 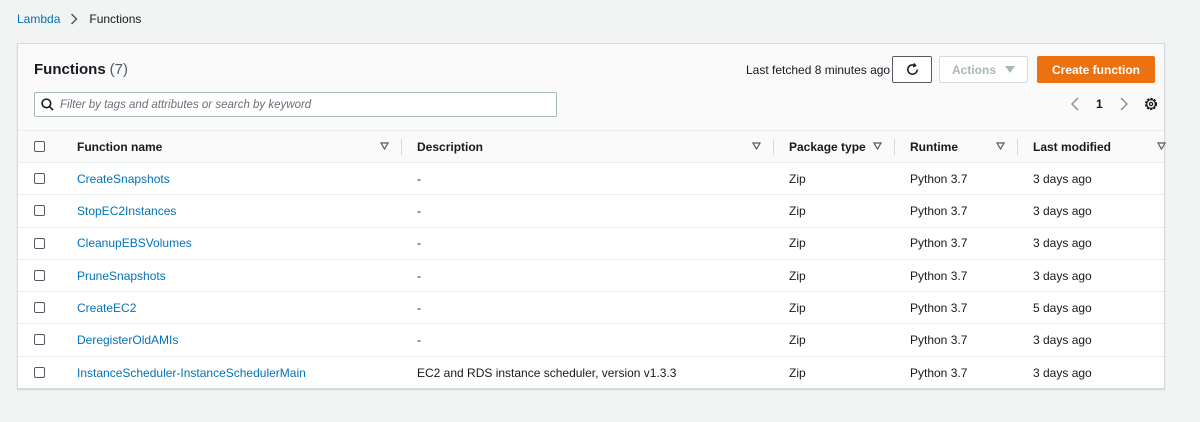 I want to click on column-label: Description, so click(x=450, y=146).